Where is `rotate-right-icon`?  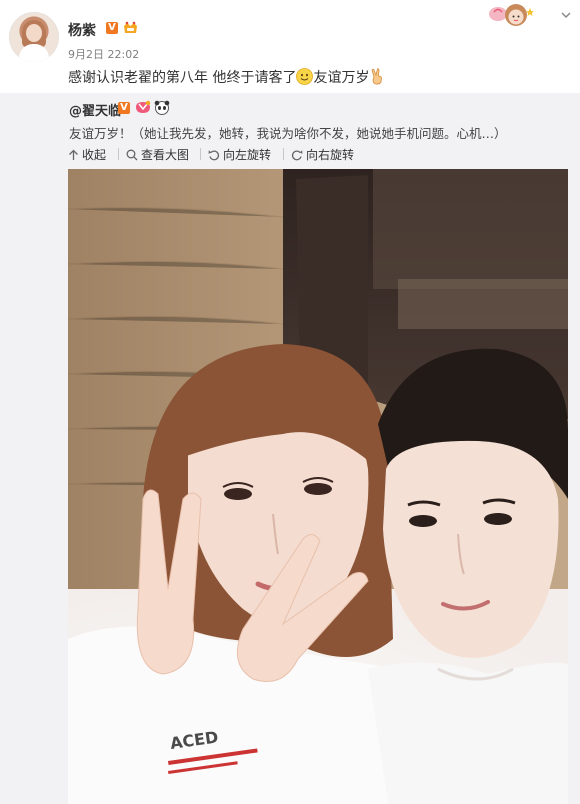 rotate-right-icon is located at coordinates (297, 155).